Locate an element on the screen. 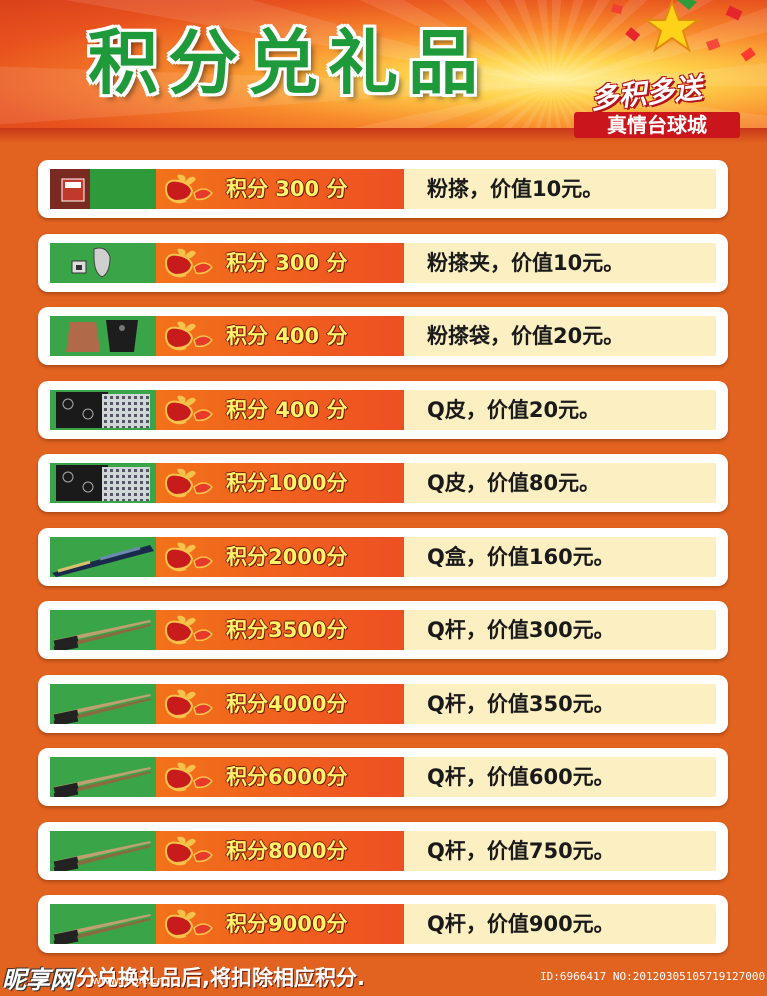 The height and width of the screenshot is (996, 767). reward-row-body: 积分1000分 Q皮，价值80元。 is located at coordinates (383, 483).